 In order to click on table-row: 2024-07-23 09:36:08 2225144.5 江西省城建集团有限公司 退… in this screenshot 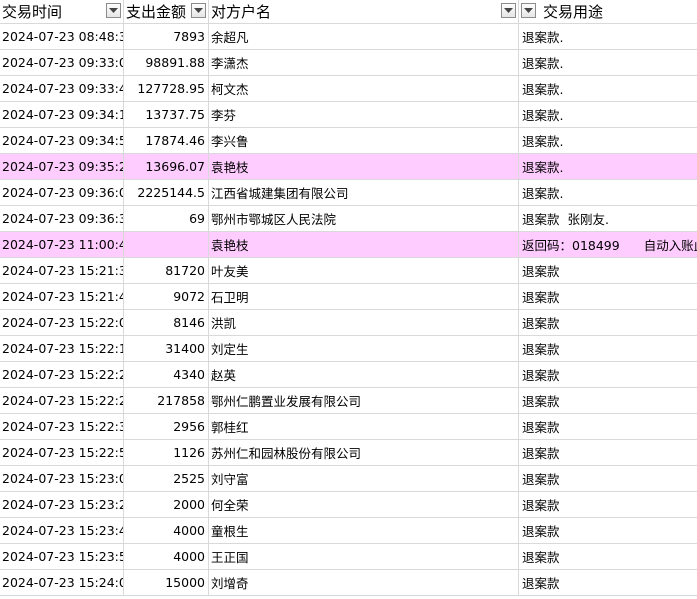, I will do `click(348, 193)`.